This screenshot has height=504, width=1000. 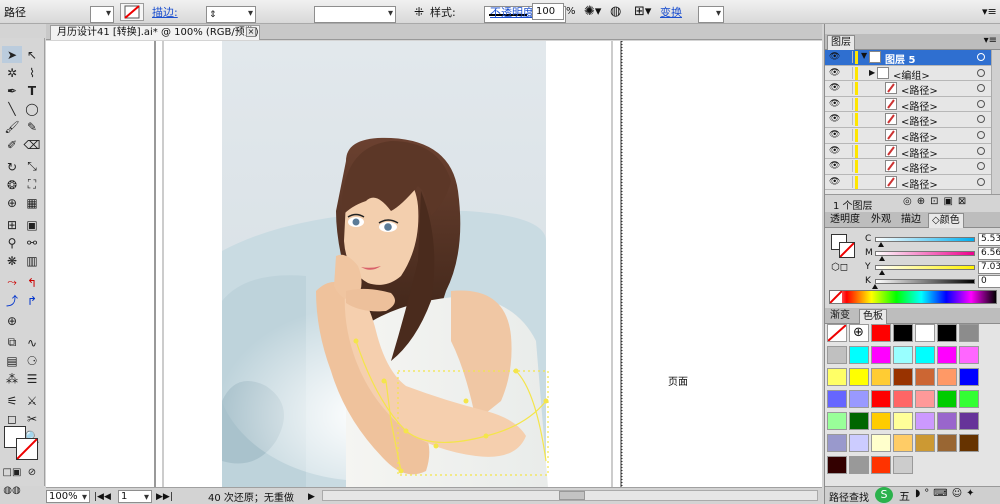 I want to click on graph-tool-icon: ▥, so click(x=32, y=260).